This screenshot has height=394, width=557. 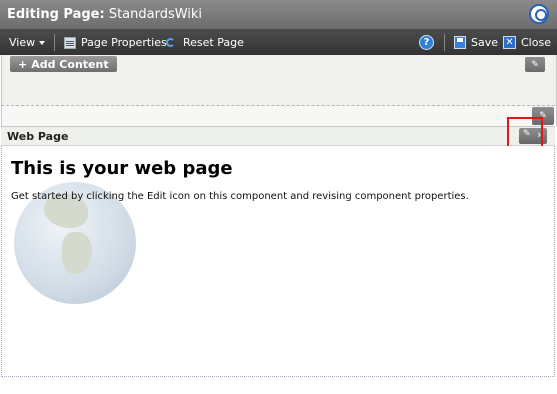 What do you see at coordinates (42, 42) in the screenshot?
I see `chevron-down-icon` at bounding box center [42, 42].